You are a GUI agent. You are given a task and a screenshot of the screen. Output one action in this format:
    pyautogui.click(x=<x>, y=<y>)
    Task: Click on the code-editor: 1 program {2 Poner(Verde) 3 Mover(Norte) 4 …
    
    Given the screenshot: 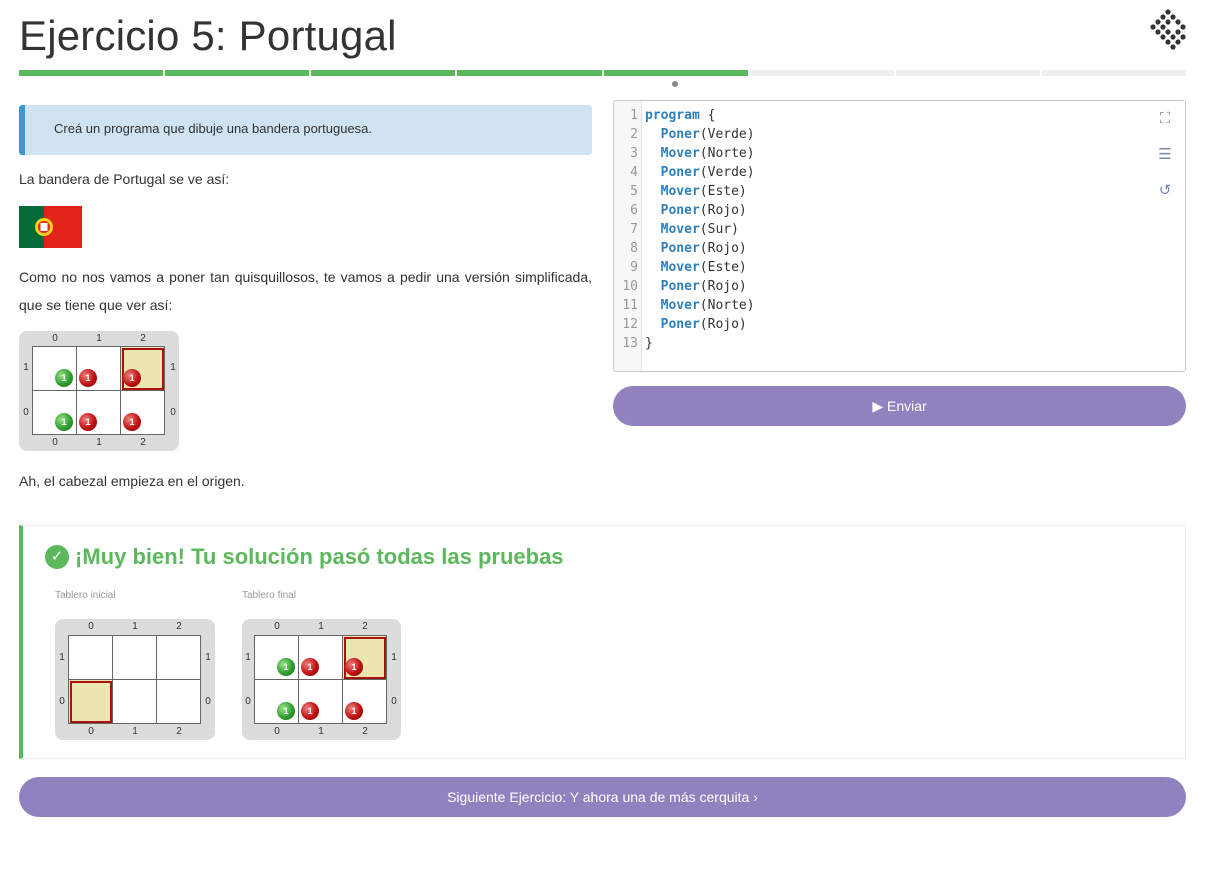 What is the action you would take?
    pyautogui.click(x=899, y=236)
    